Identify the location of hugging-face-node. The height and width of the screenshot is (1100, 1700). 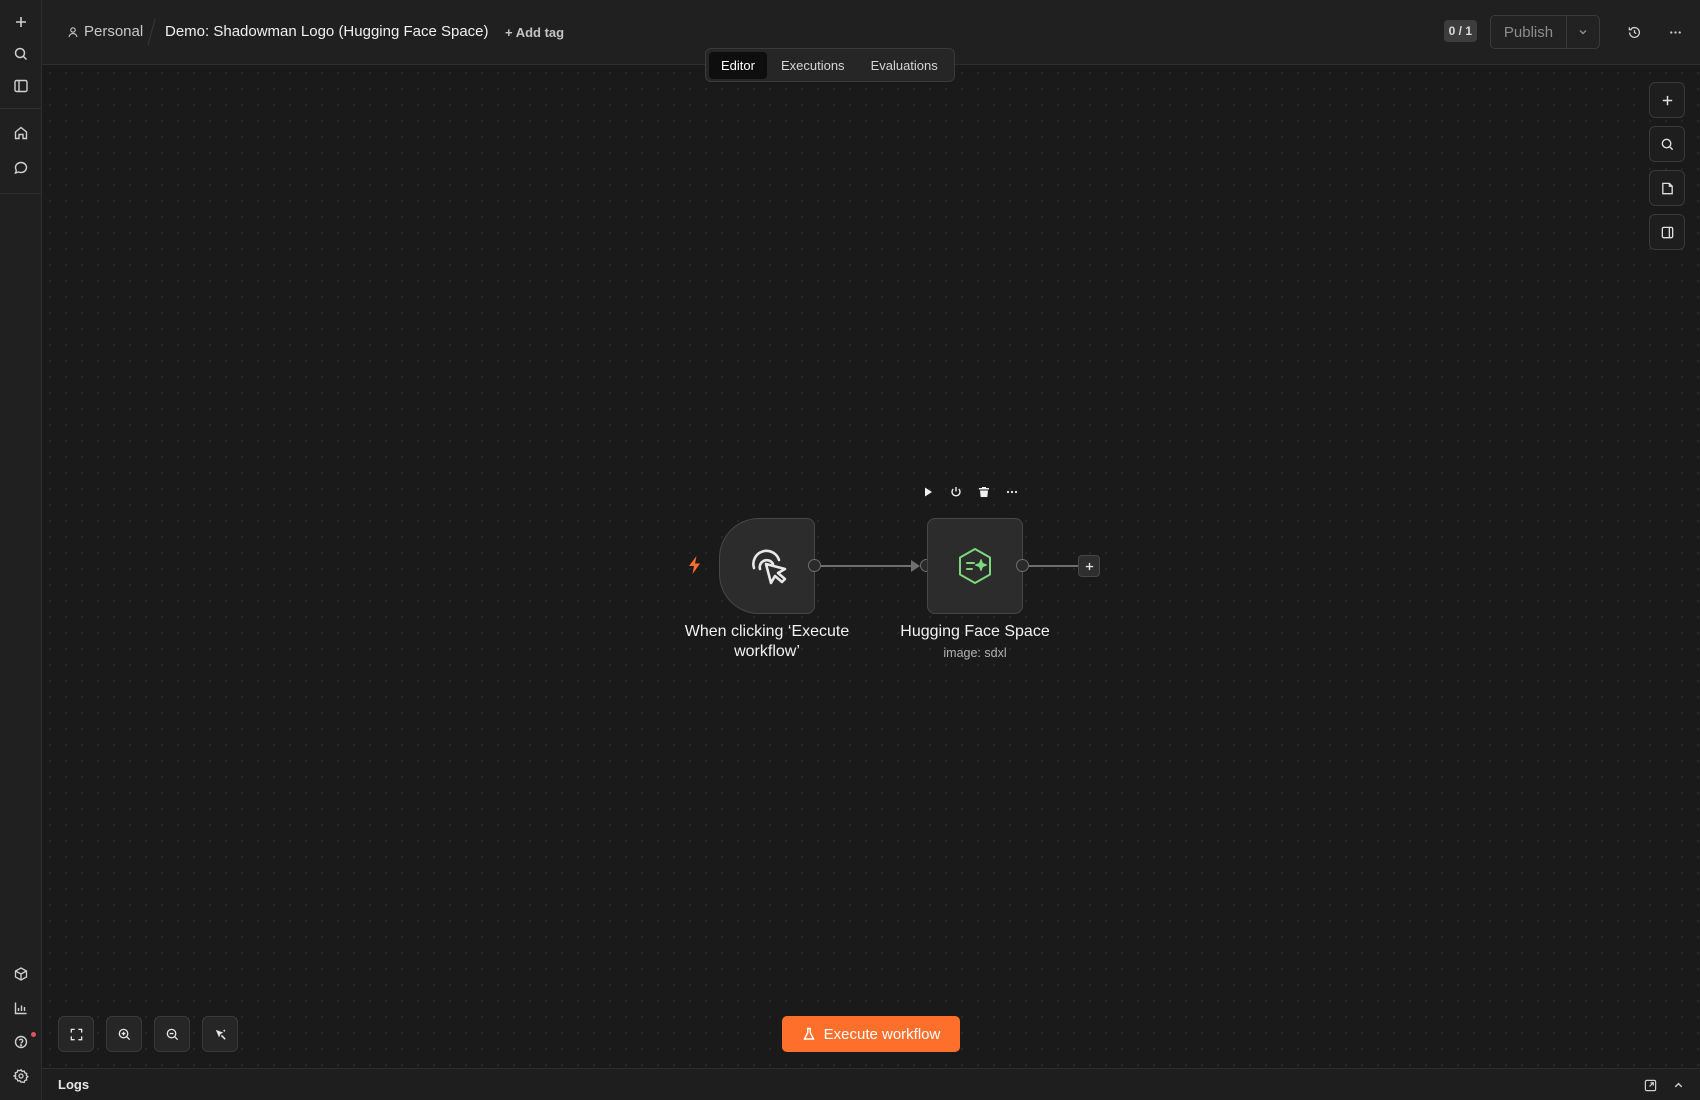
(975, 566).